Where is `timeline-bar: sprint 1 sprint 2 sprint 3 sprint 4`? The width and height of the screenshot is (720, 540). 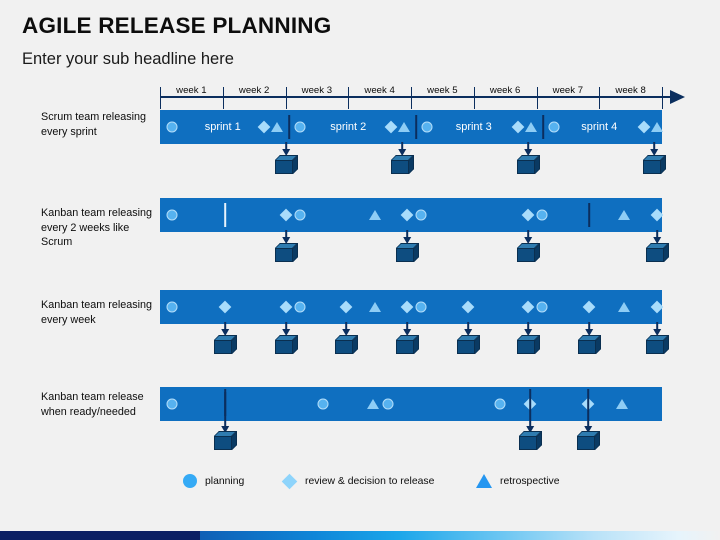
timeline-bar: sprint 1 sprint 2 sprint 3 sprint 4 is located at coordinates (411, 127).